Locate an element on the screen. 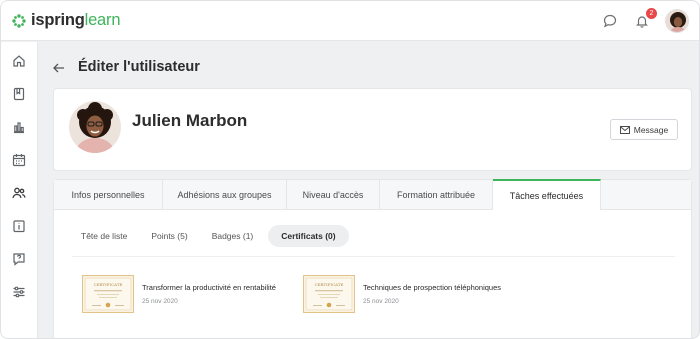 The image size is (700, 339). top-icons: 2 is located at coordinates (640, 21).